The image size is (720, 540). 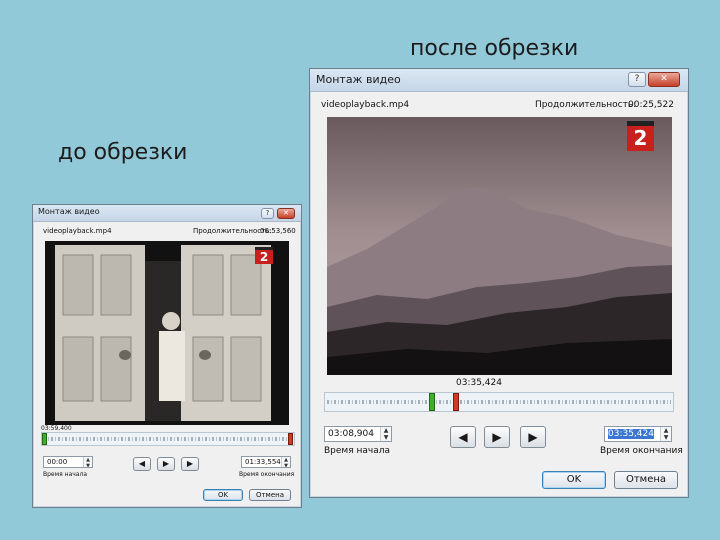 What do you see at coordinates (479, 383) in the screenshot?
I see `timeline-time: 03:35,424` at bounding box center [479, 383].